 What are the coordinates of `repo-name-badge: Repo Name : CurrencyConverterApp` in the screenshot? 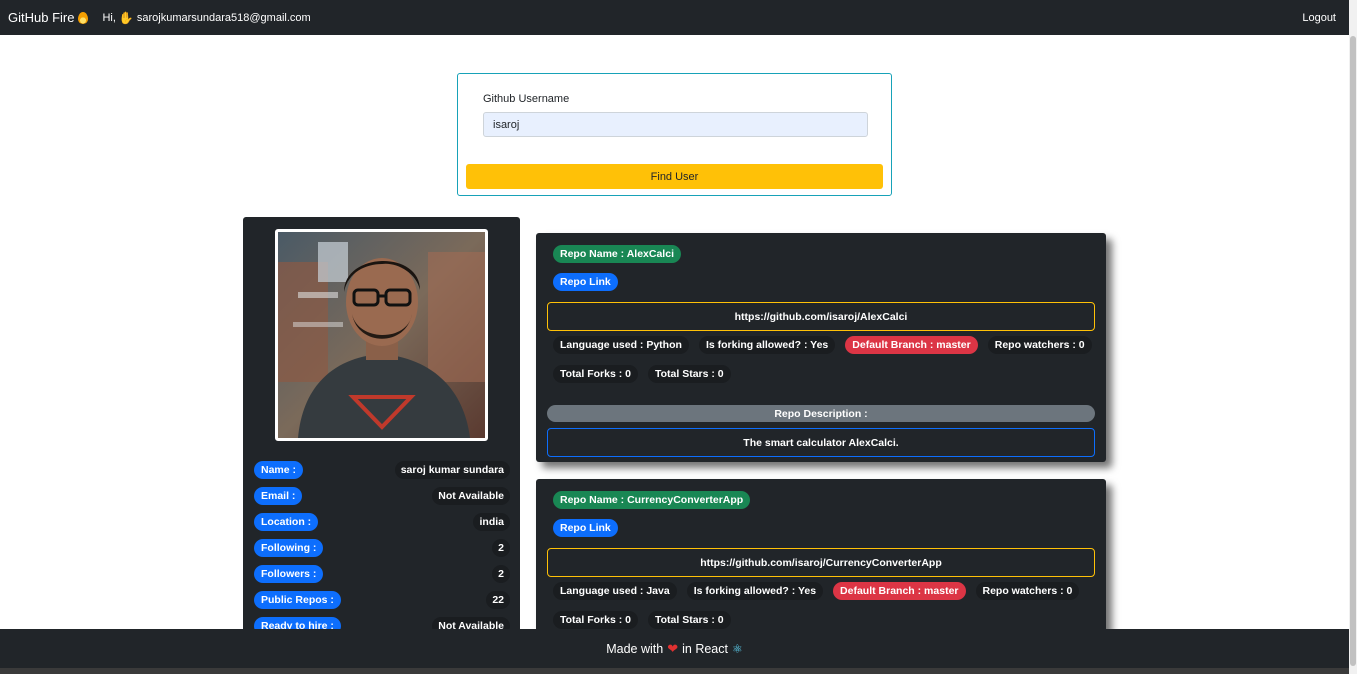 It's located at (652, 500).